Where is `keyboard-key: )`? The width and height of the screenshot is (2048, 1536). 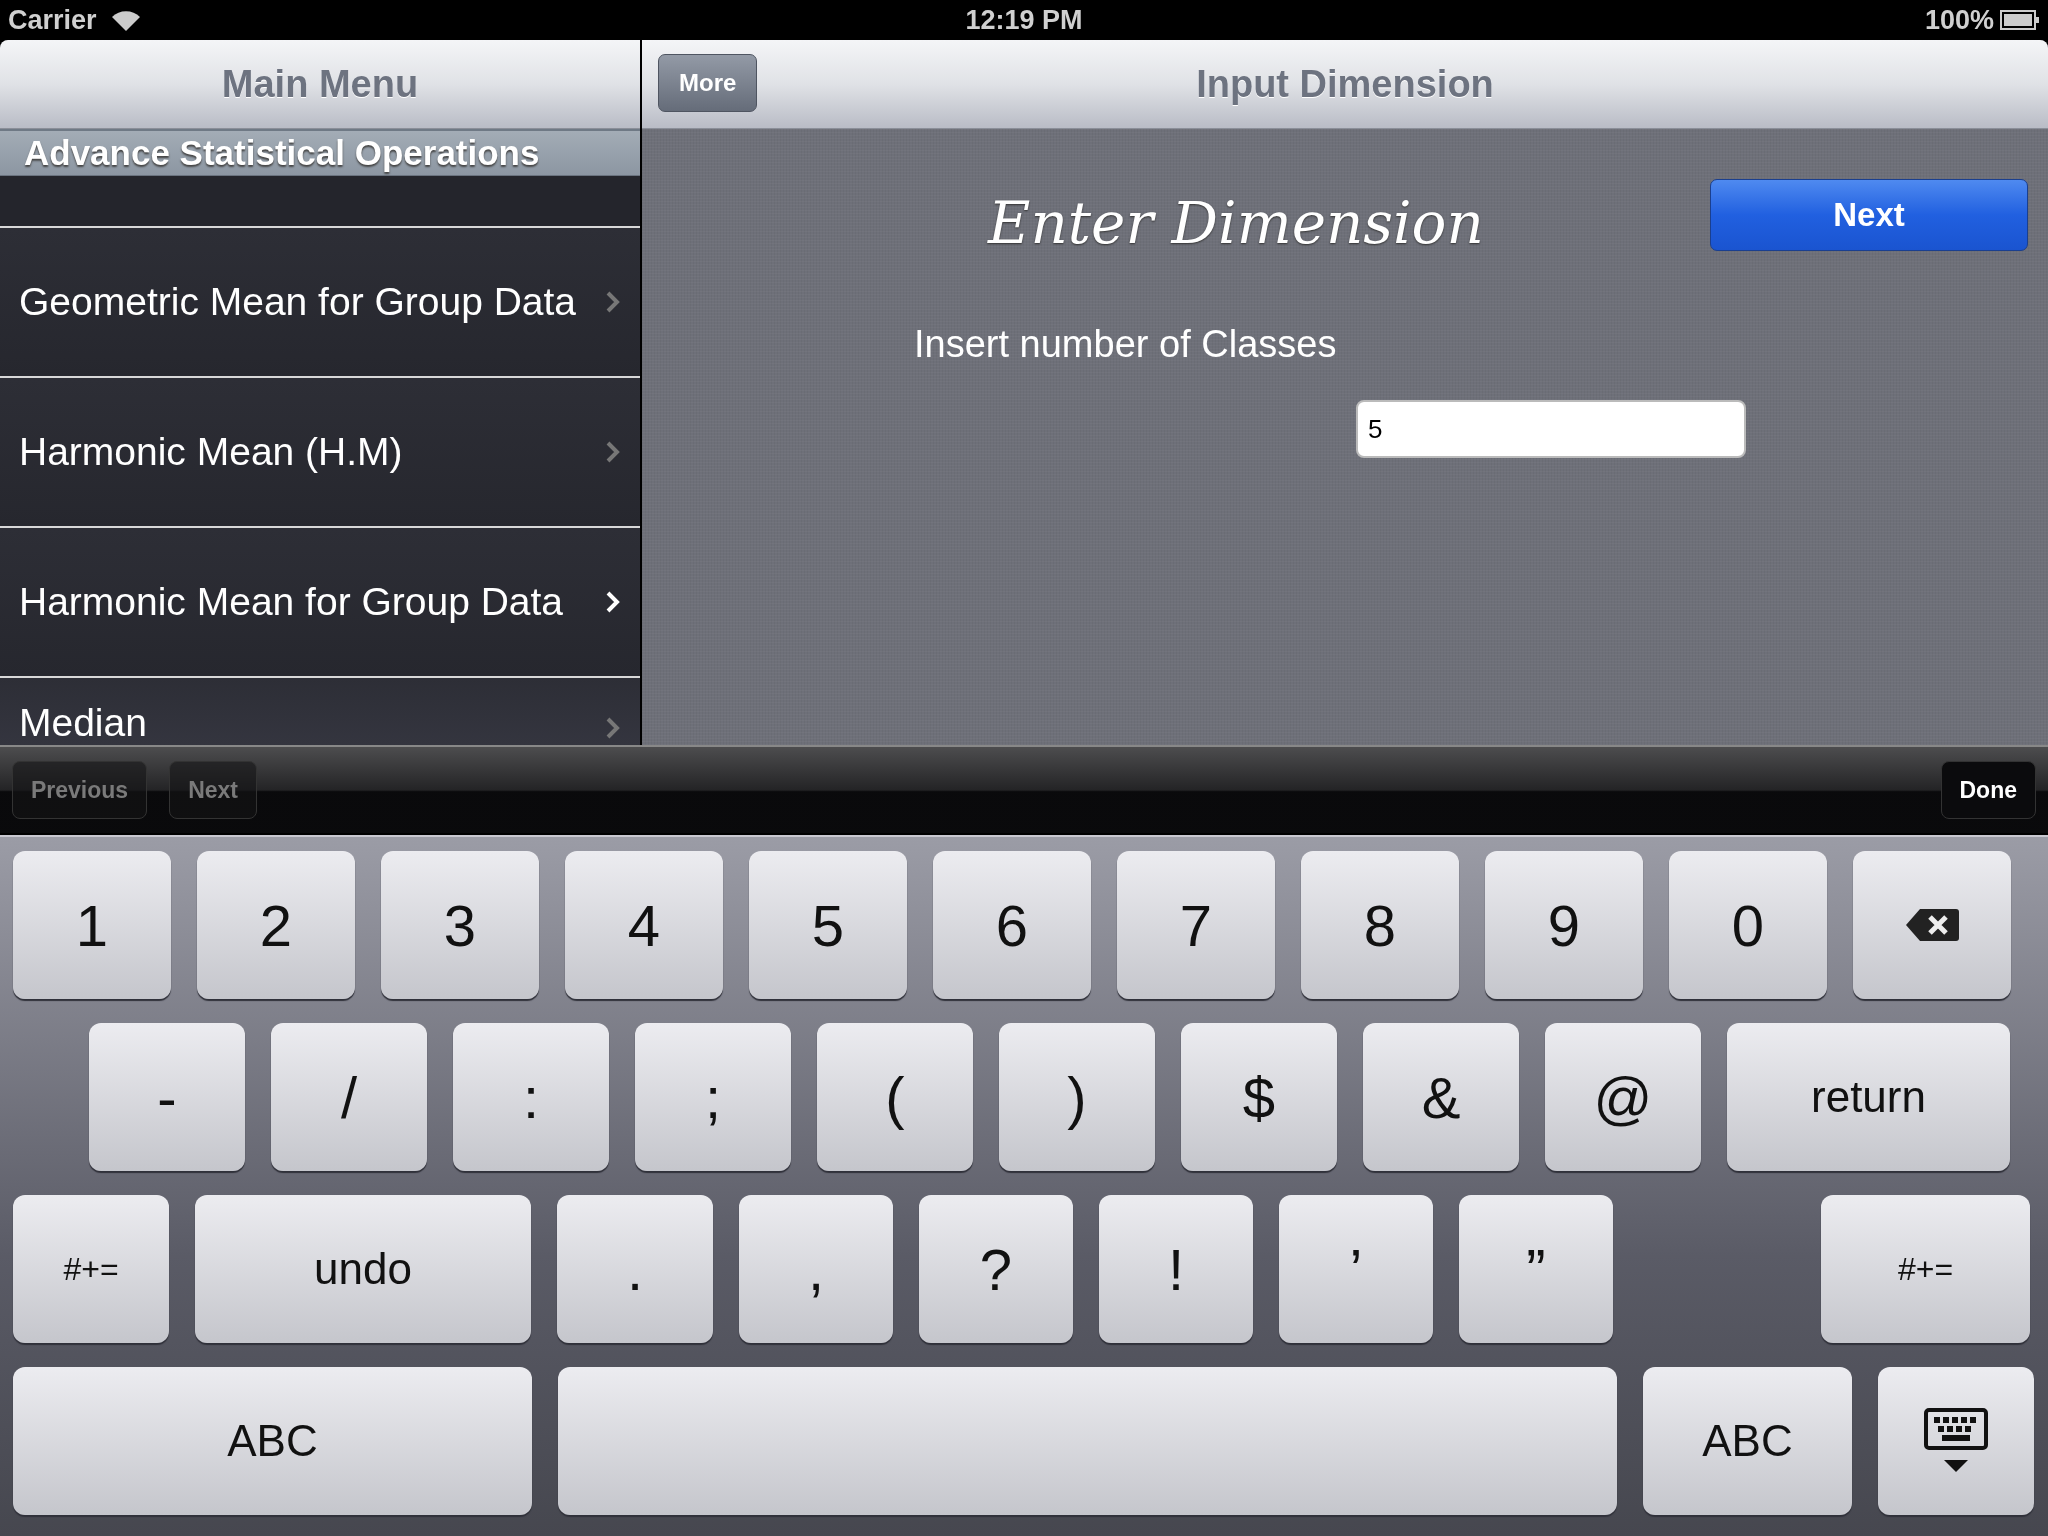 keyboard-key: ) is located at coordinates (1077, 1097).